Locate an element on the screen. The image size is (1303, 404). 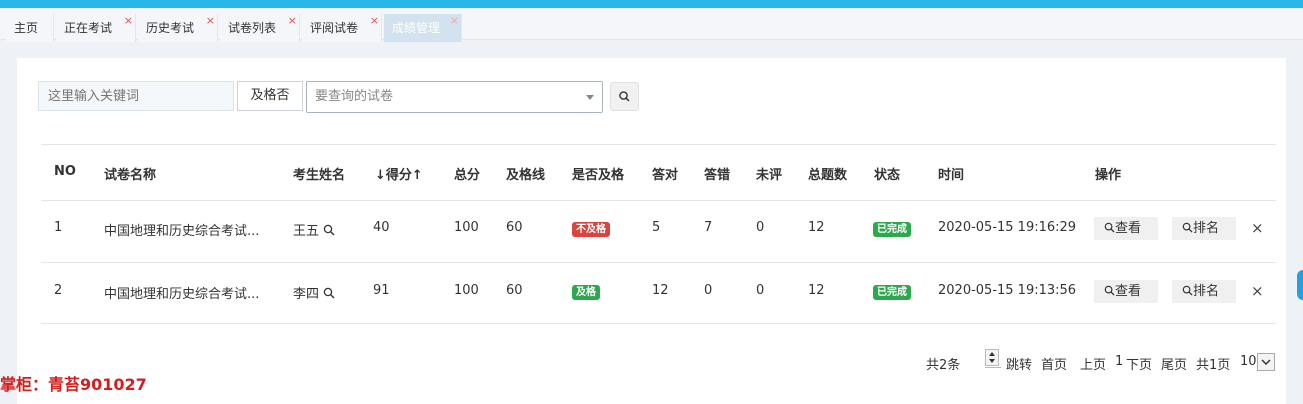
keyword-input is located at coordinates (136, 96).